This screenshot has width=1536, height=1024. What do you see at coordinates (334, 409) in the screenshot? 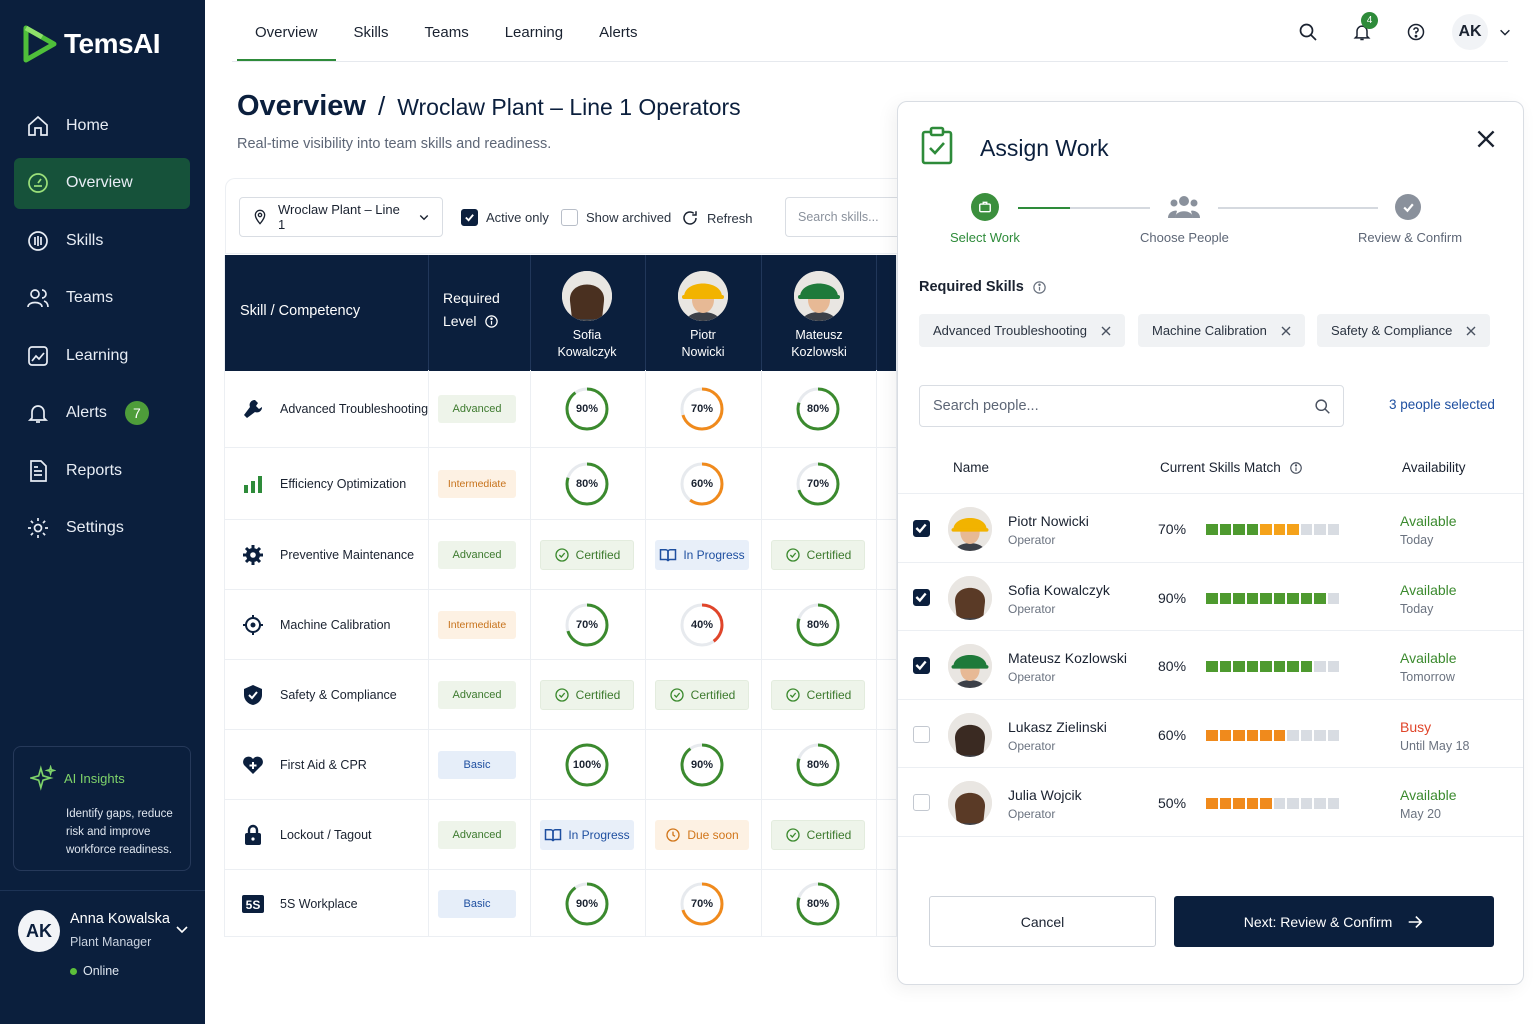
I see `skill-cell: Advanced Troubleshooting` at bounding box center [334, 409].